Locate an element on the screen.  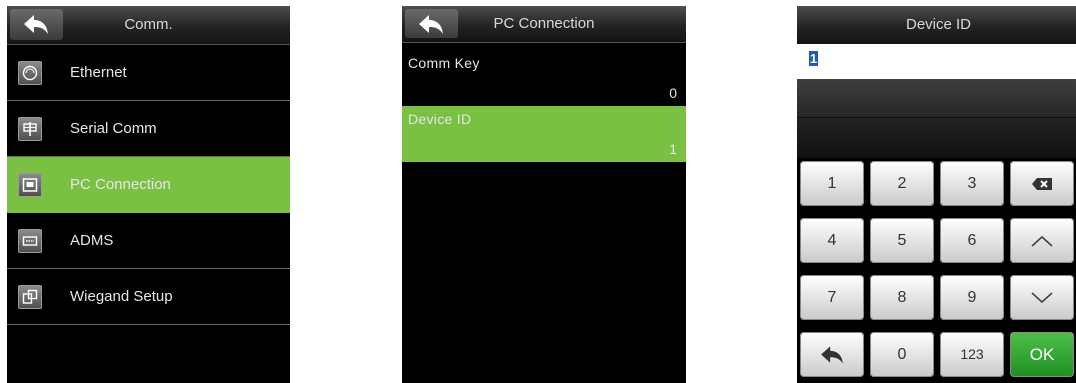
backspace-icon is located at coordinates (1042, 183).